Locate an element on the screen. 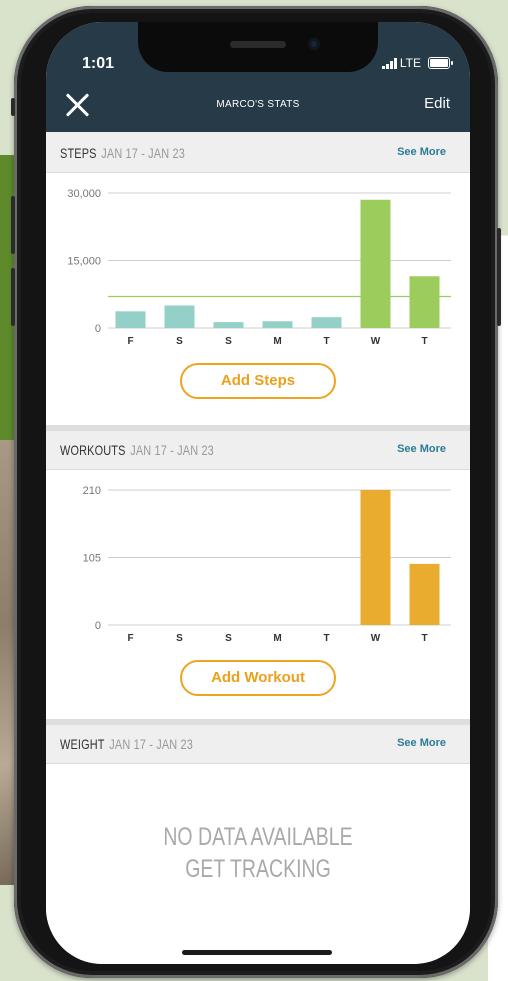  add-workout-button: Add Workout is located at coordinates (258, 678).